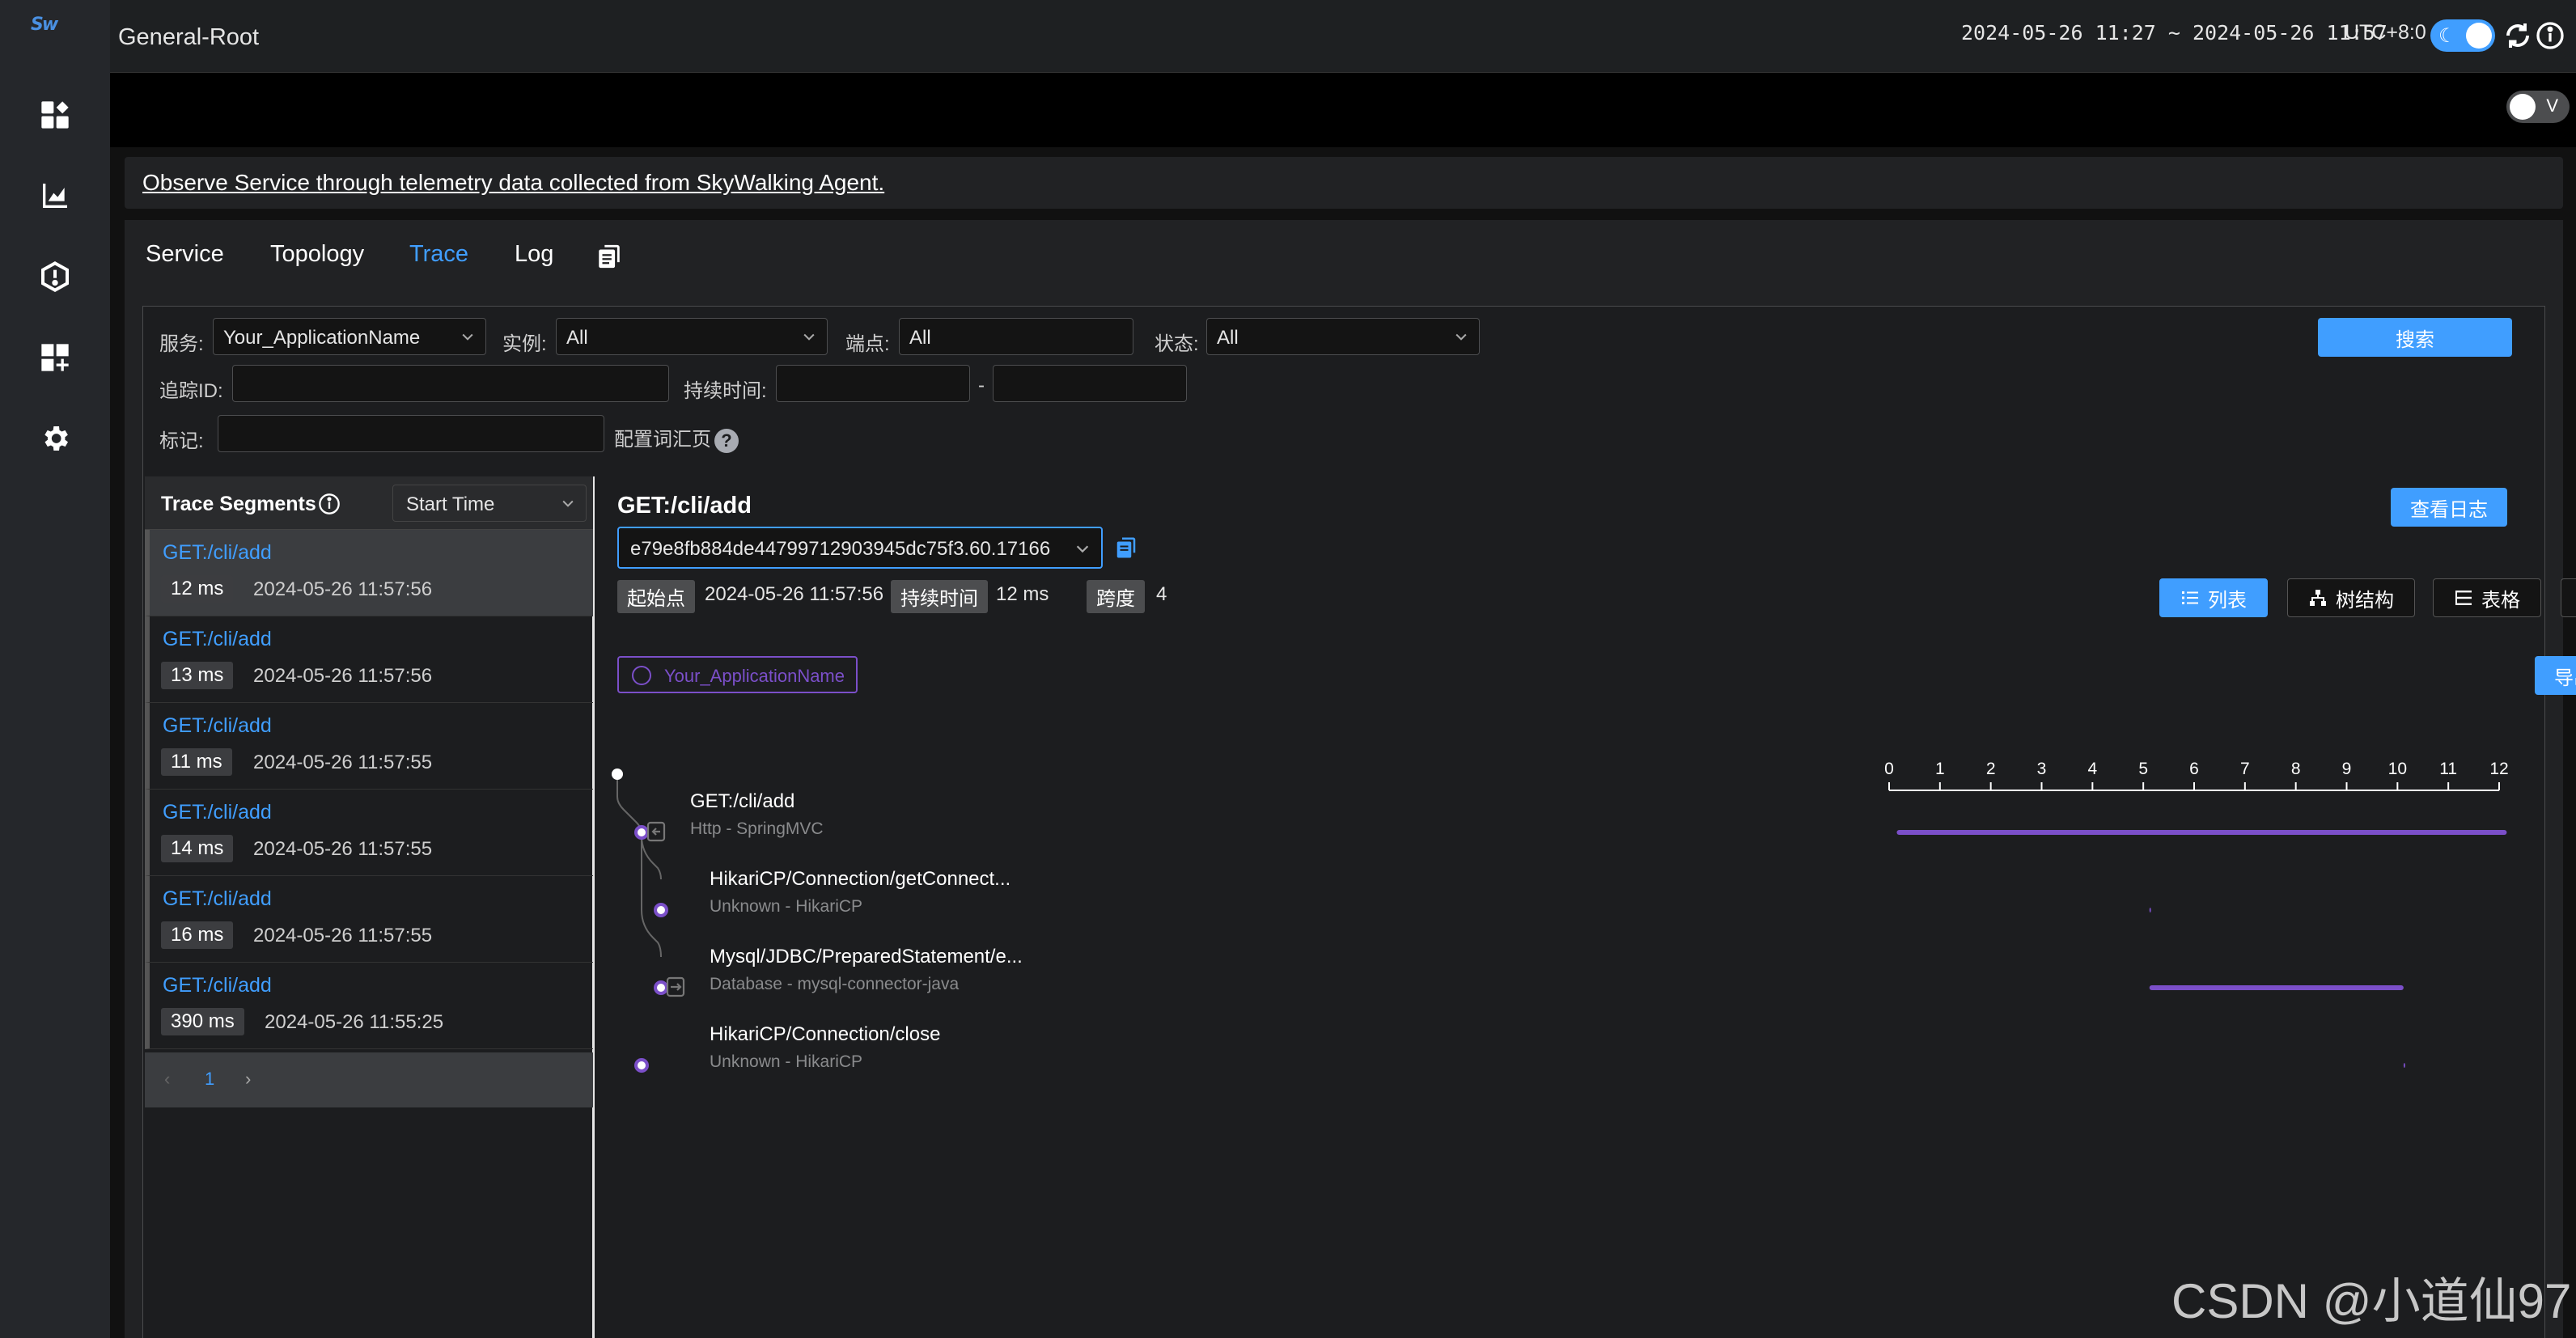 This screenshot has width=2576, height=1338. What do you see at coordinates (450, 383) in the screenshot?
I see `trace-id-input` at bounding box center [450, 383].